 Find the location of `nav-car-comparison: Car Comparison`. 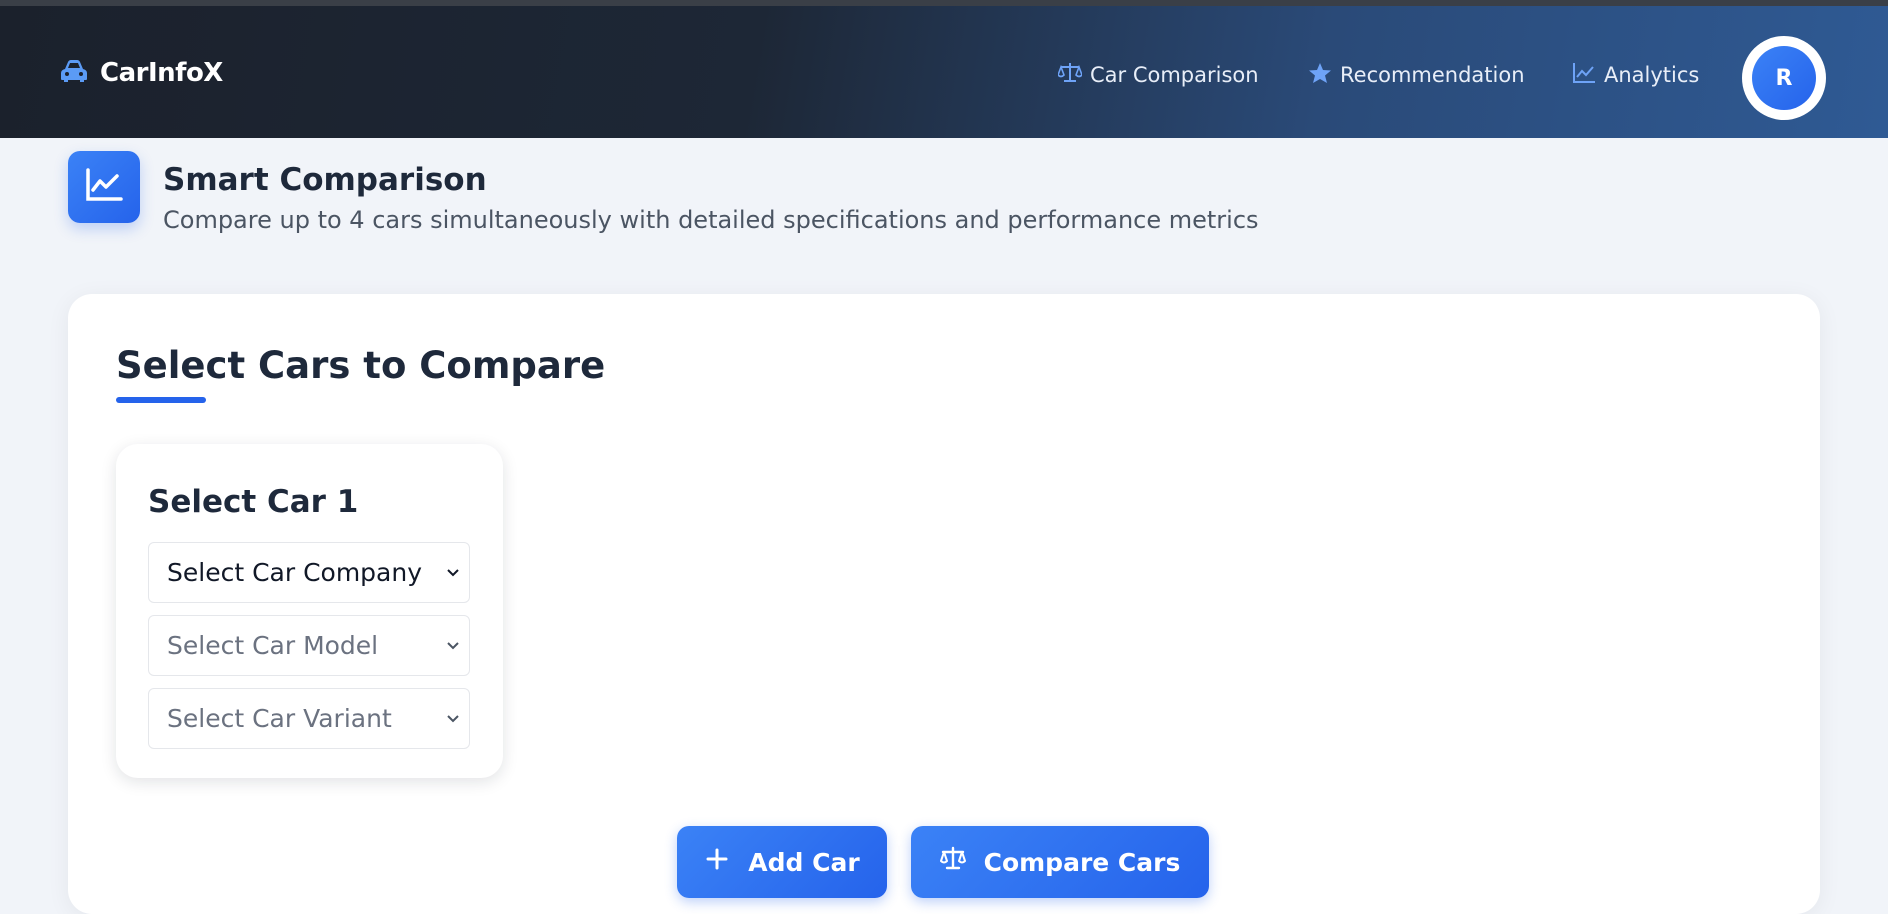

nav-car-comparison: Car Comparison is located at coordinates (1158, 75).